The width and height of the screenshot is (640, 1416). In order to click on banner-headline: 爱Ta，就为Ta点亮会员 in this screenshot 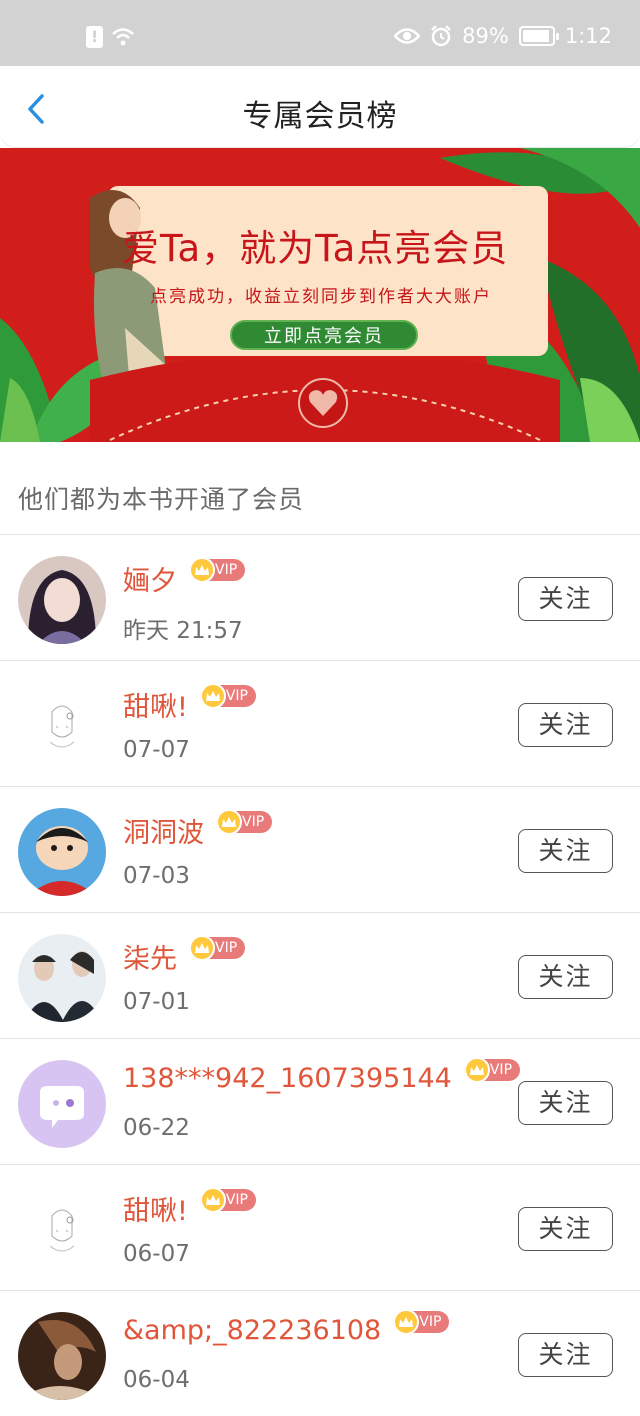, I will do `click(315, 248)`.